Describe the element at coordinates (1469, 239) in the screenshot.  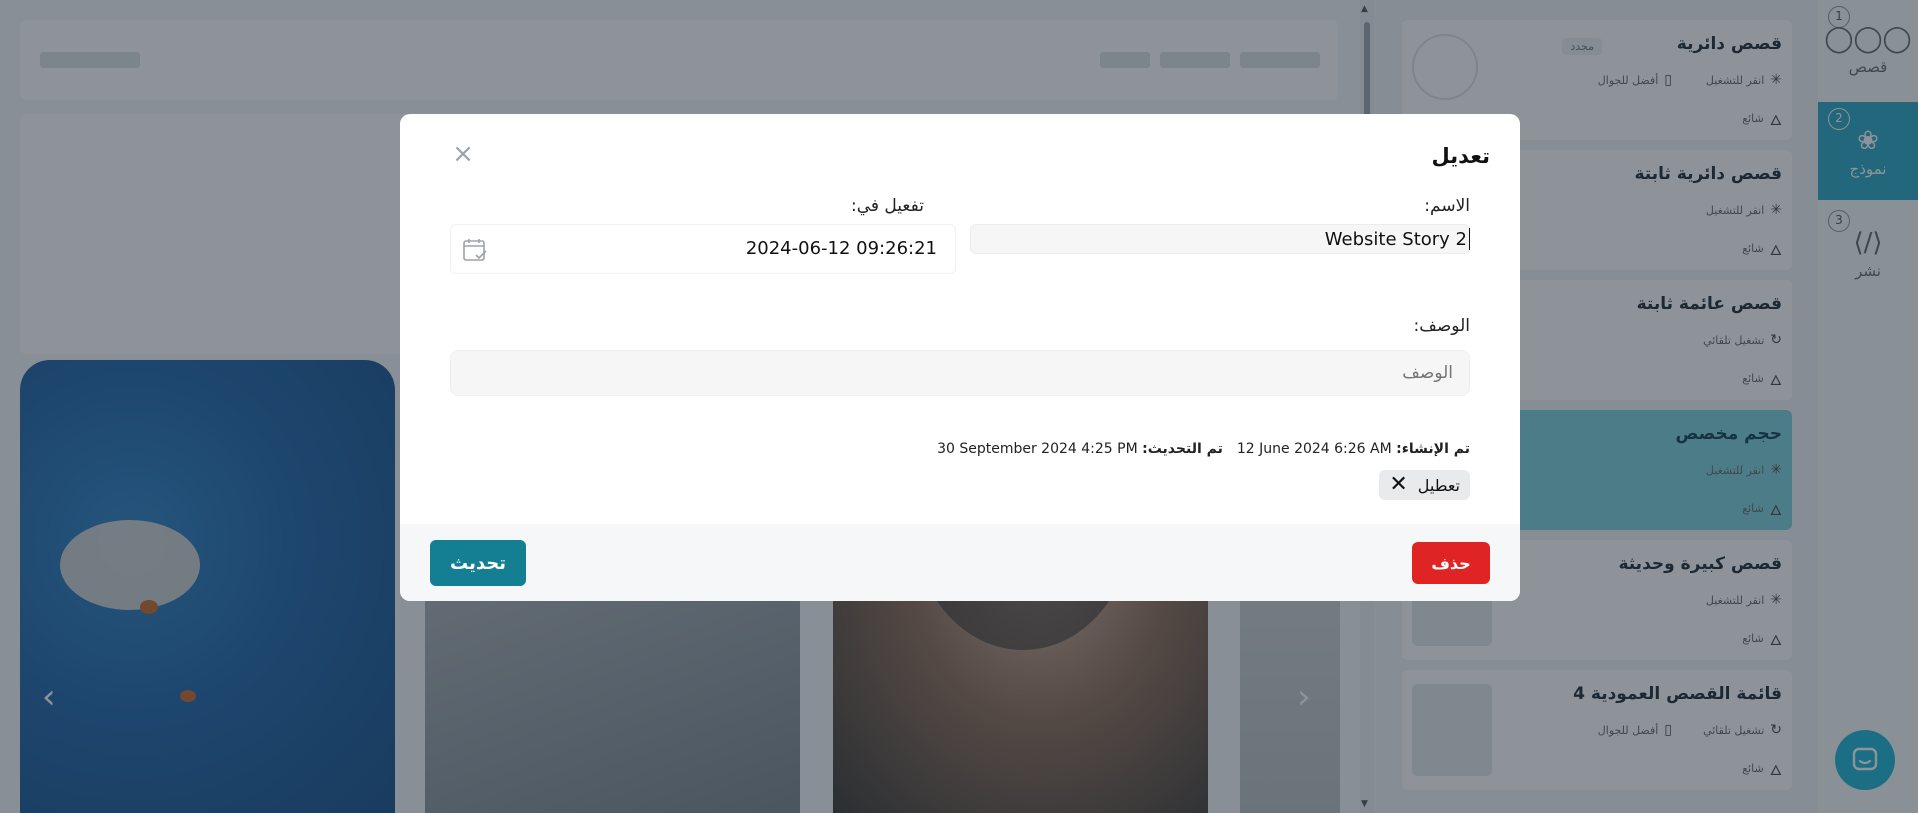
I see `text-cursor` at that location.